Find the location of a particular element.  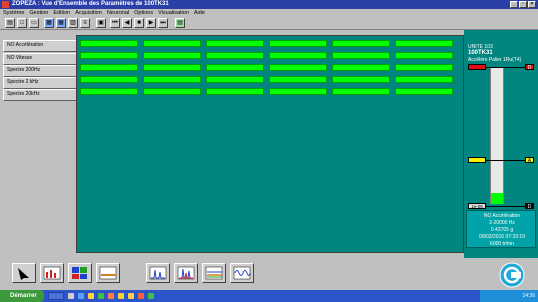

status-bar-r5-c5 is located at coordinates (361, 91).